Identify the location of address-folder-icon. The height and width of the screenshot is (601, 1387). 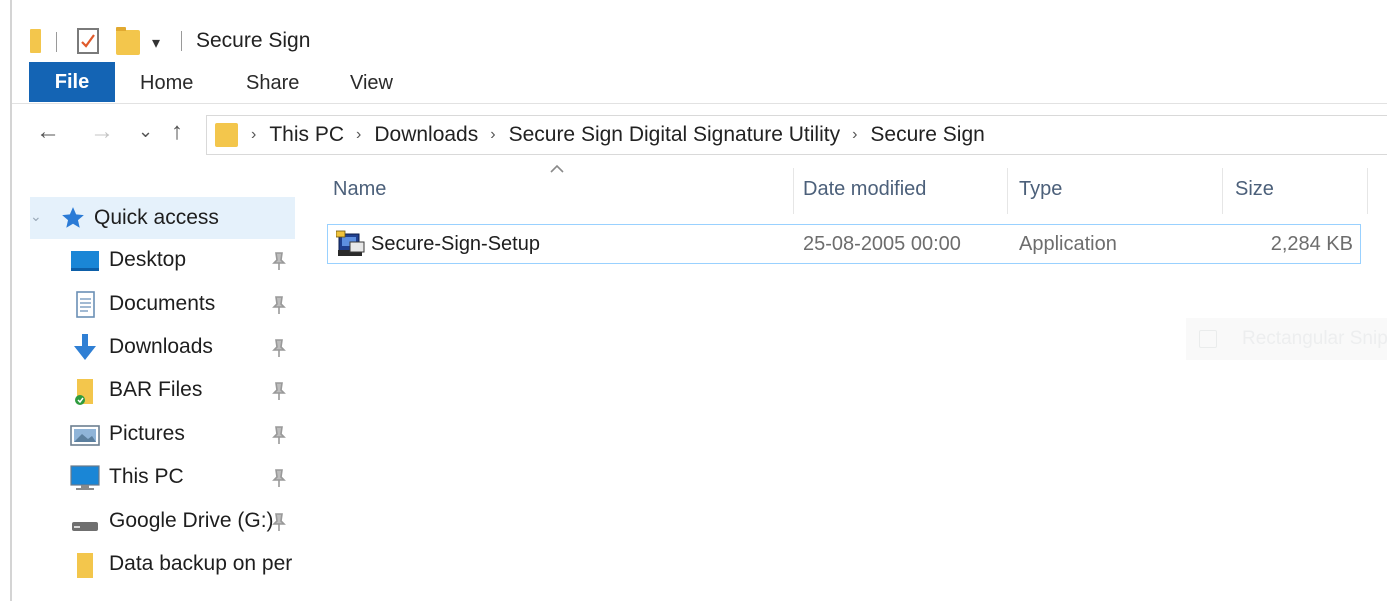
(226, 135).